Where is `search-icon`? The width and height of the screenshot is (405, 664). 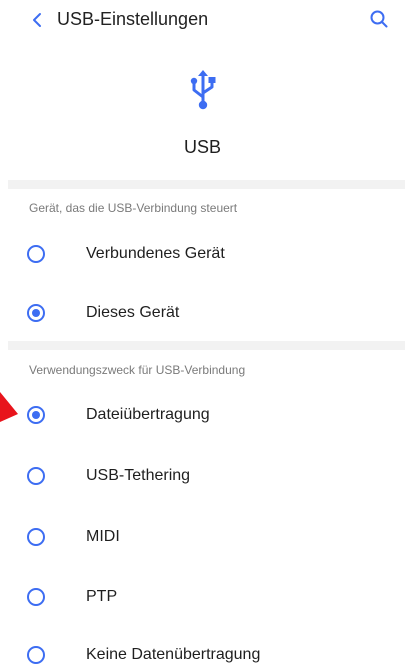
search-icon is located at coordinates (379, 19).